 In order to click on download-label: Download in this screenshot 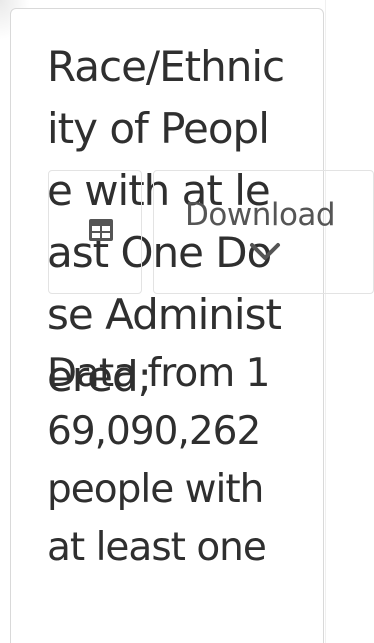, I will do `click(260, 215)`.